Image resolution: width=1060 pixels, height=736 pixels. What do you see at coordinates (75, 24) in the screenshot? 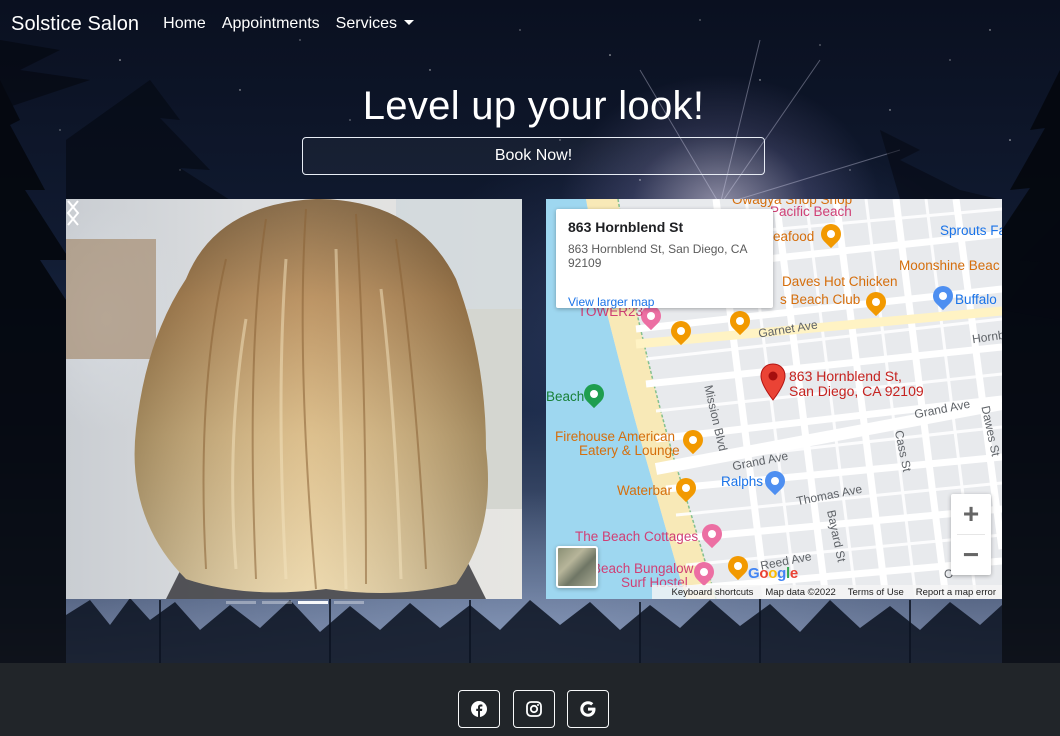
I see `brand-logo: Solstice Salon` at bounding box center [75, 24].